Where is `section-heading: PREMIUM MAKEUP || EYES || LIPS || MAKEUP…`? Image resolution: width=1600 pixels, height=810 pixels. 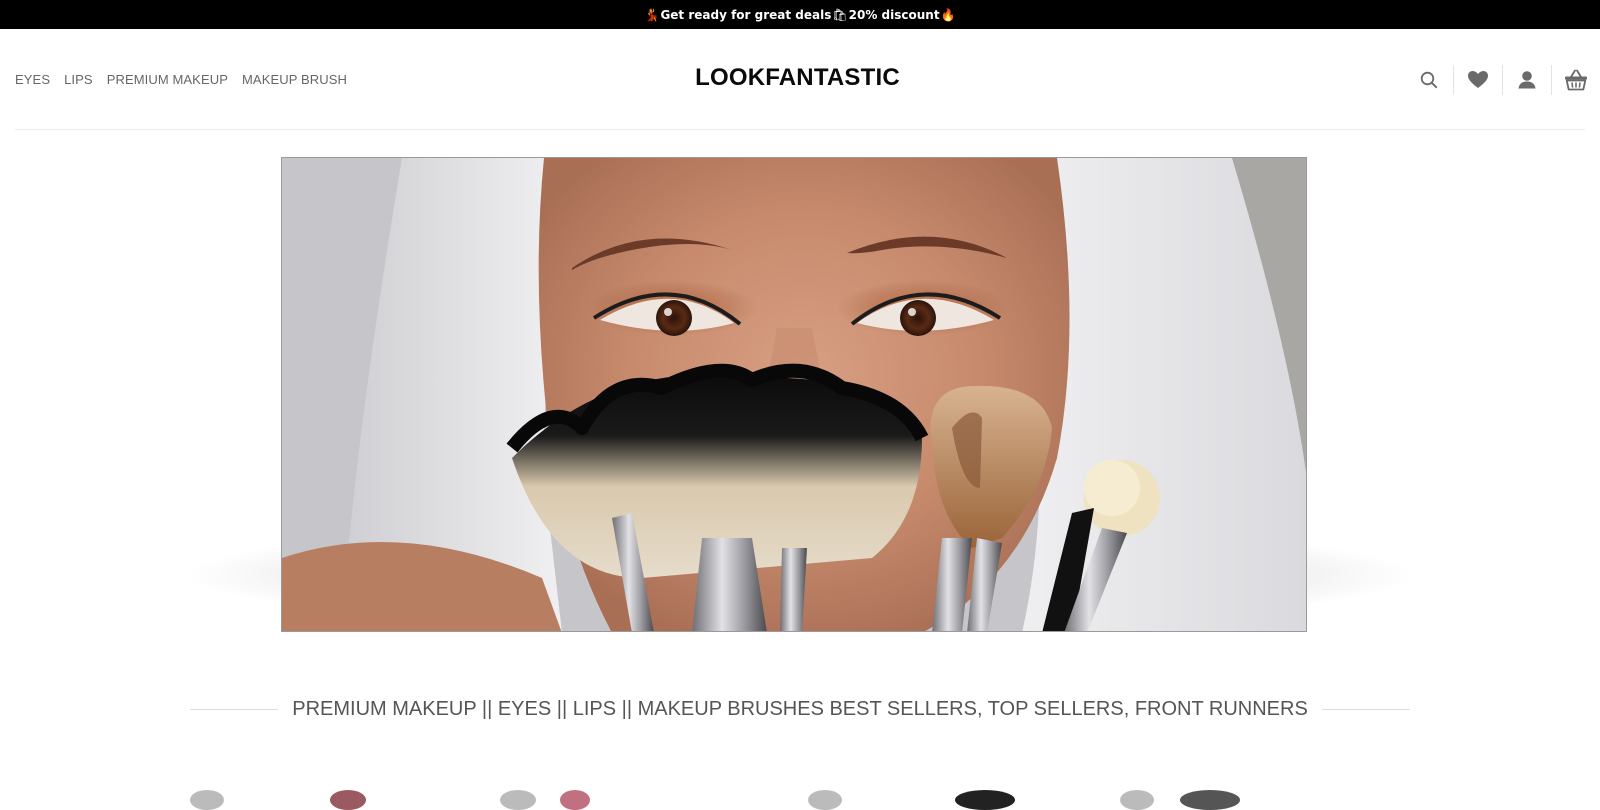 section-heading: PREMIUM MAKEUP || EYES || LIPS || MAKEUP… is located at coordinates (800, 709).